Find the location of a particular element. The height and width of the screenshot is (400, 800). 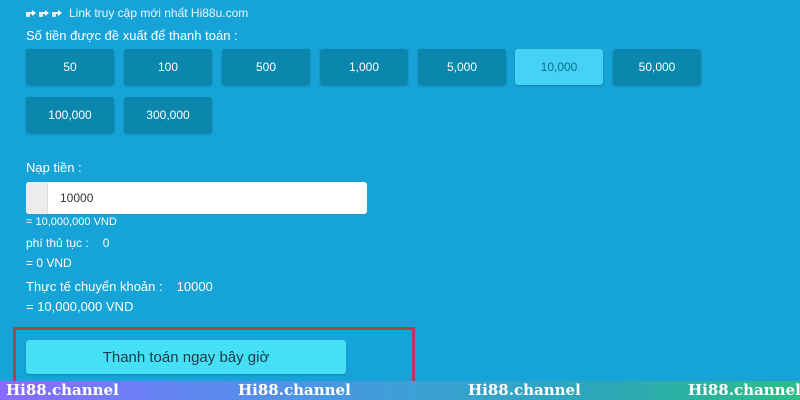

fee-converted-amount: = 0 VND is located at coordinates (49, 263).